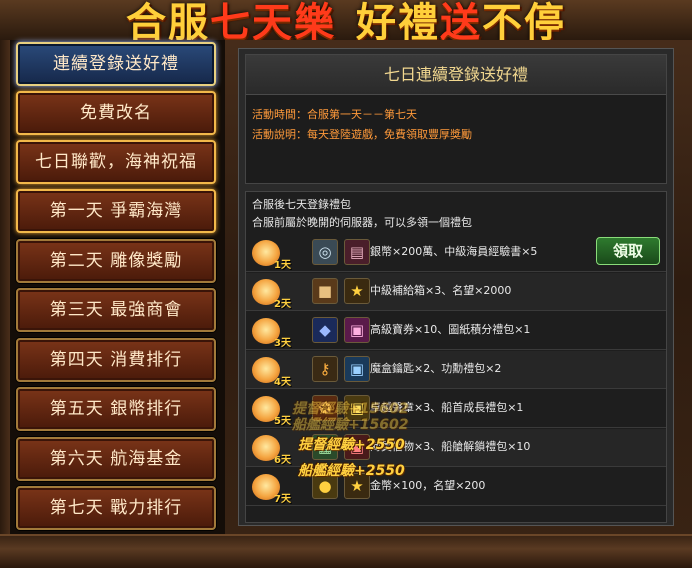  Describe the element at coordinates (450, 329) in the screenshot. I see `reward-text: 高級寶券×10、圖紙積分禮包×1` at that location.